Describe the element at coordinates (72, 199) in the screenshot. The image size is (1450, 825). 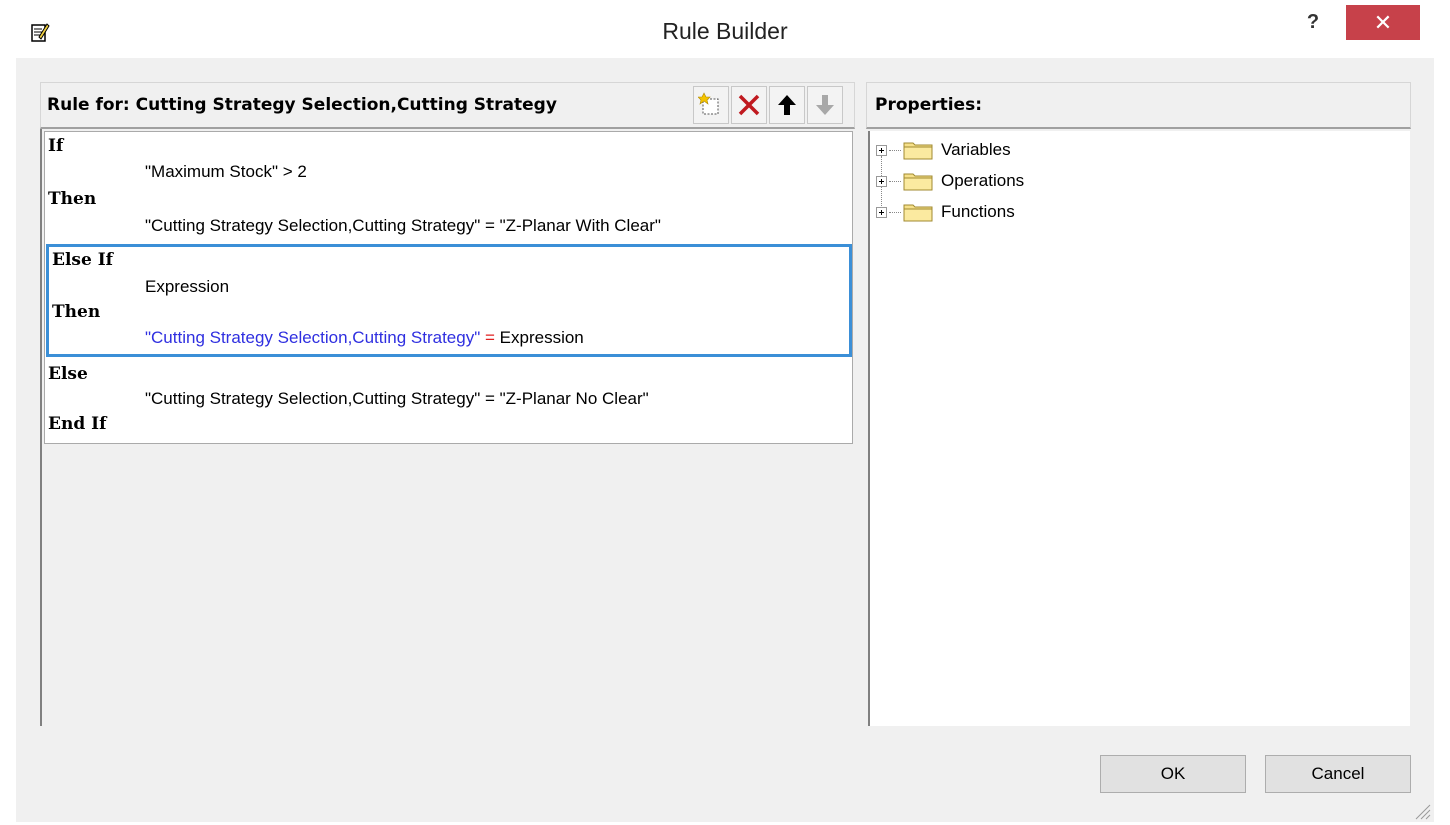
I see `then-keyword: Then` at that location.